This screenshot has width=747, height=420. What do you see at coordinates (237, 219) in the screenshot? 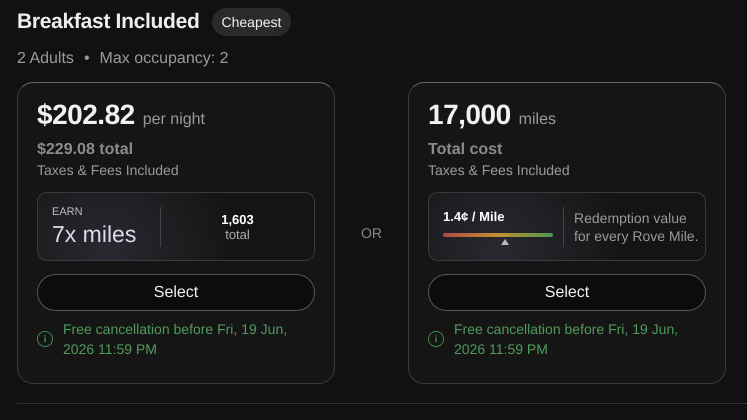
I see `earn-total: 1,603` at bounding box center [237, 219].